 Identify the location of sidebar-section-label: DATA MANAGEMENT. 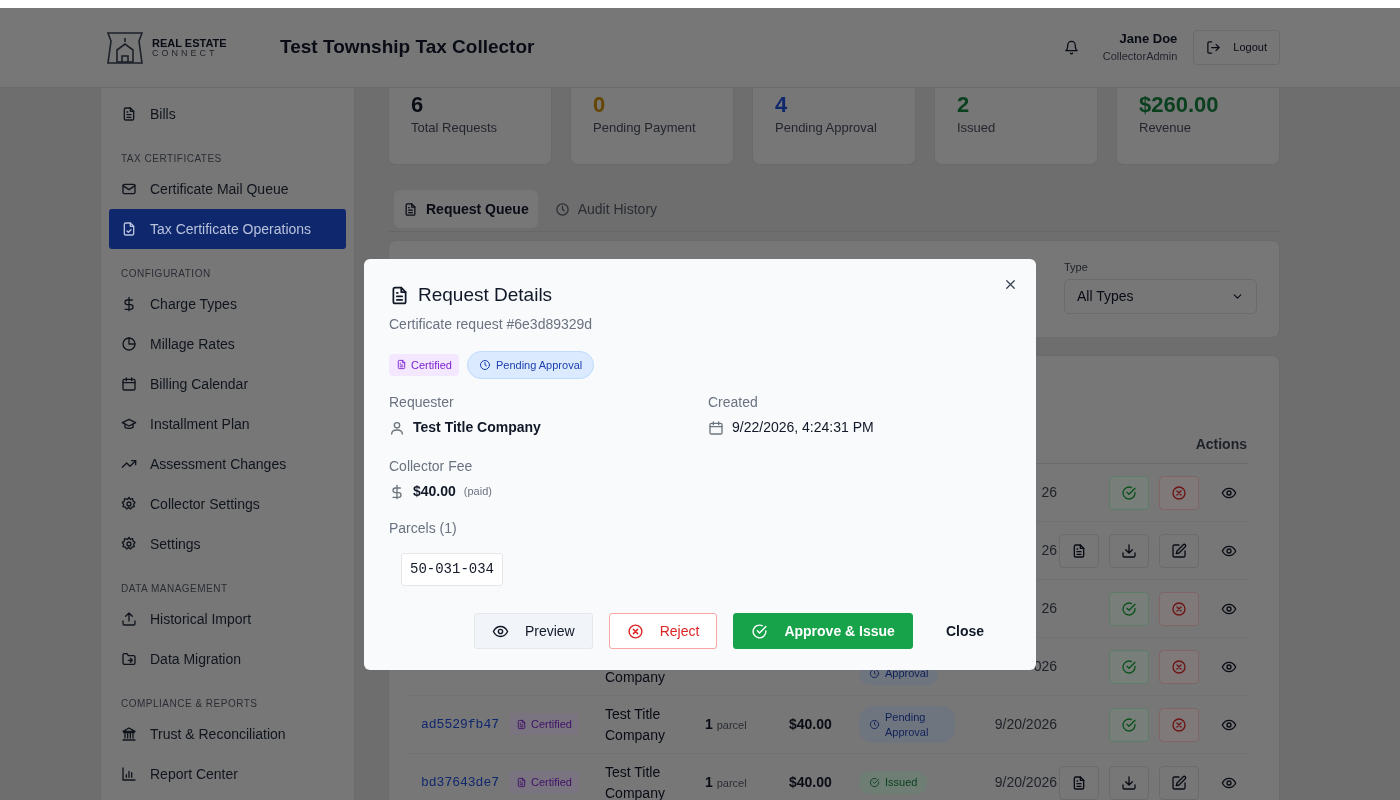
(174, 589).